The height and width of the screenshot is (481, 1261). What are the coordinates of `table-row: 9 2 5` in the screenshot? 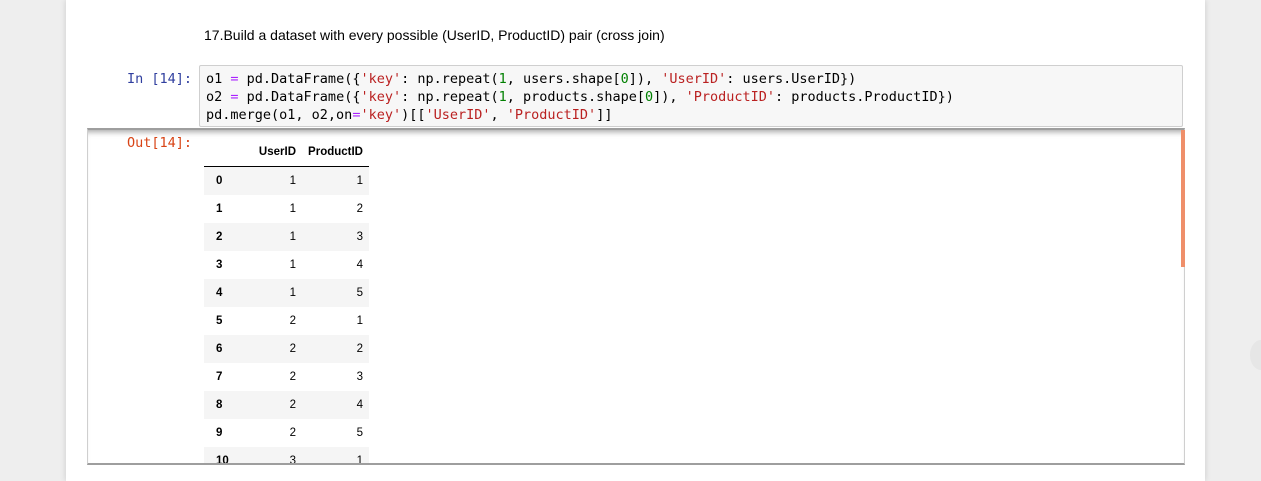 It's located at (286, 433).